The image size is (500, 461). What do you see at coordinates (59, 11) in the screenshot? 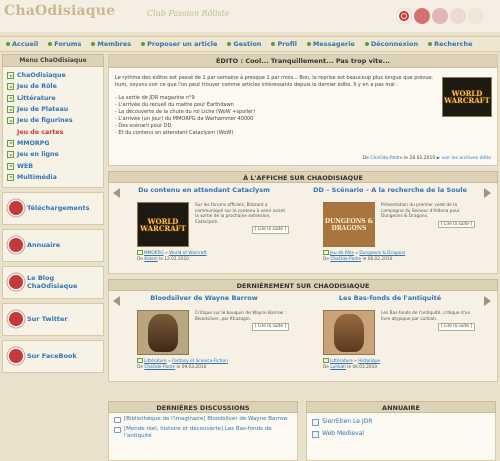
I see `site-logo: ChaOdisiaque` at bounding box center [59, 11].